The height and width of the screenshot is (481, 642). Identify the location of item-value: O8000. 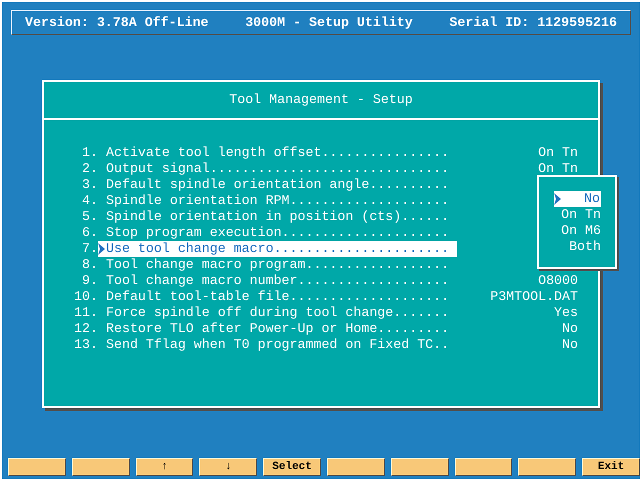
(558, 281).